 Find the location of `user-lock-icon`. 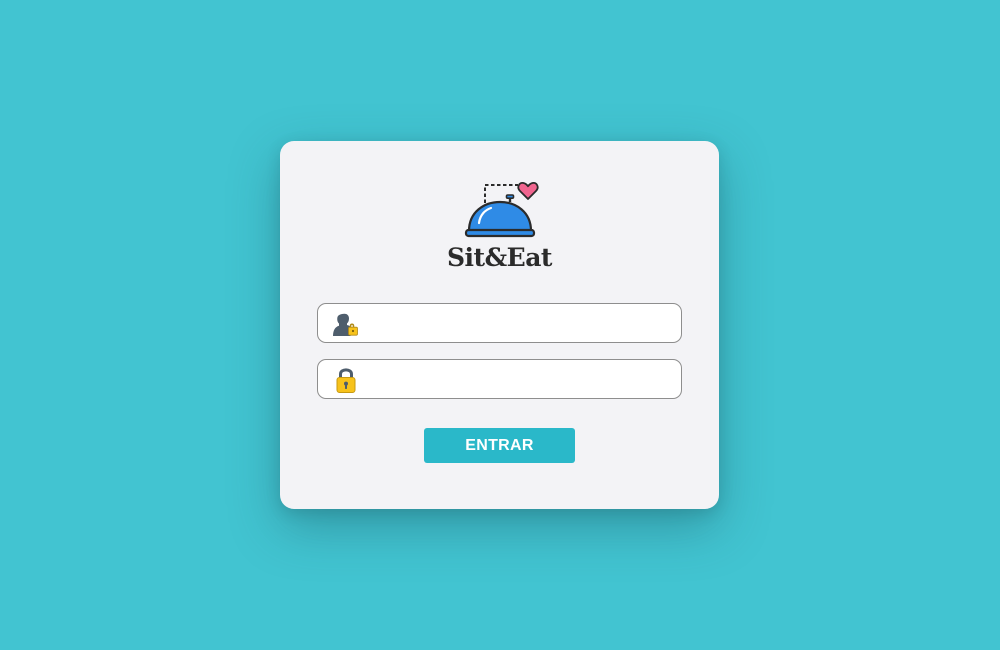

user-lock-icon is located at coordinates (345, 324).